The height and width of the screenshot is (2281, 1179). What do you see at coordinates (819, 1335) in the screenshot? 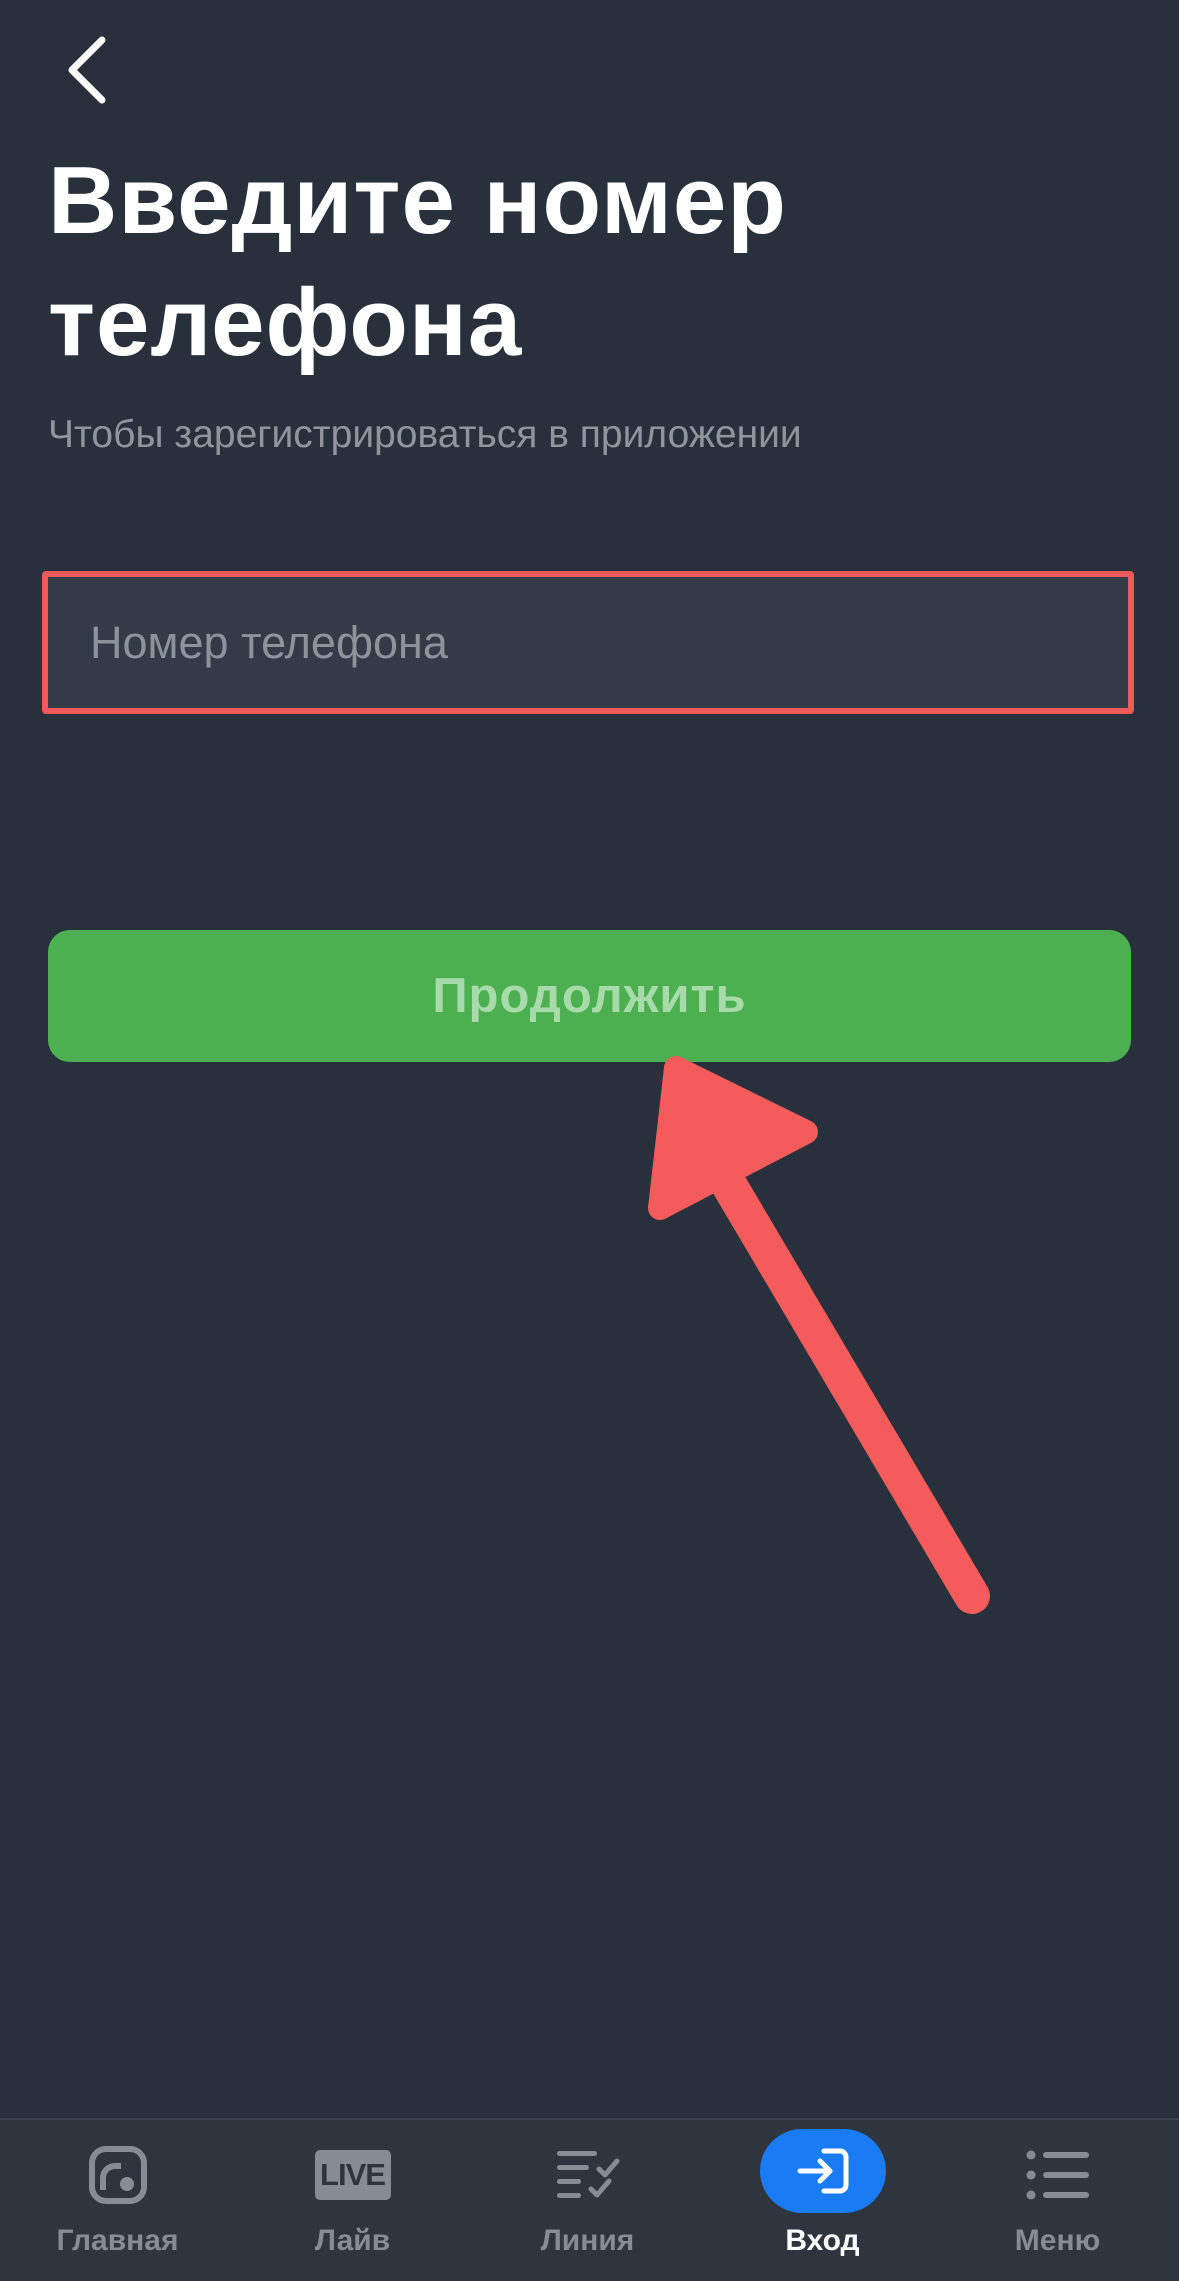
I see `arrow-icon` at bounding box center [819, 1335].